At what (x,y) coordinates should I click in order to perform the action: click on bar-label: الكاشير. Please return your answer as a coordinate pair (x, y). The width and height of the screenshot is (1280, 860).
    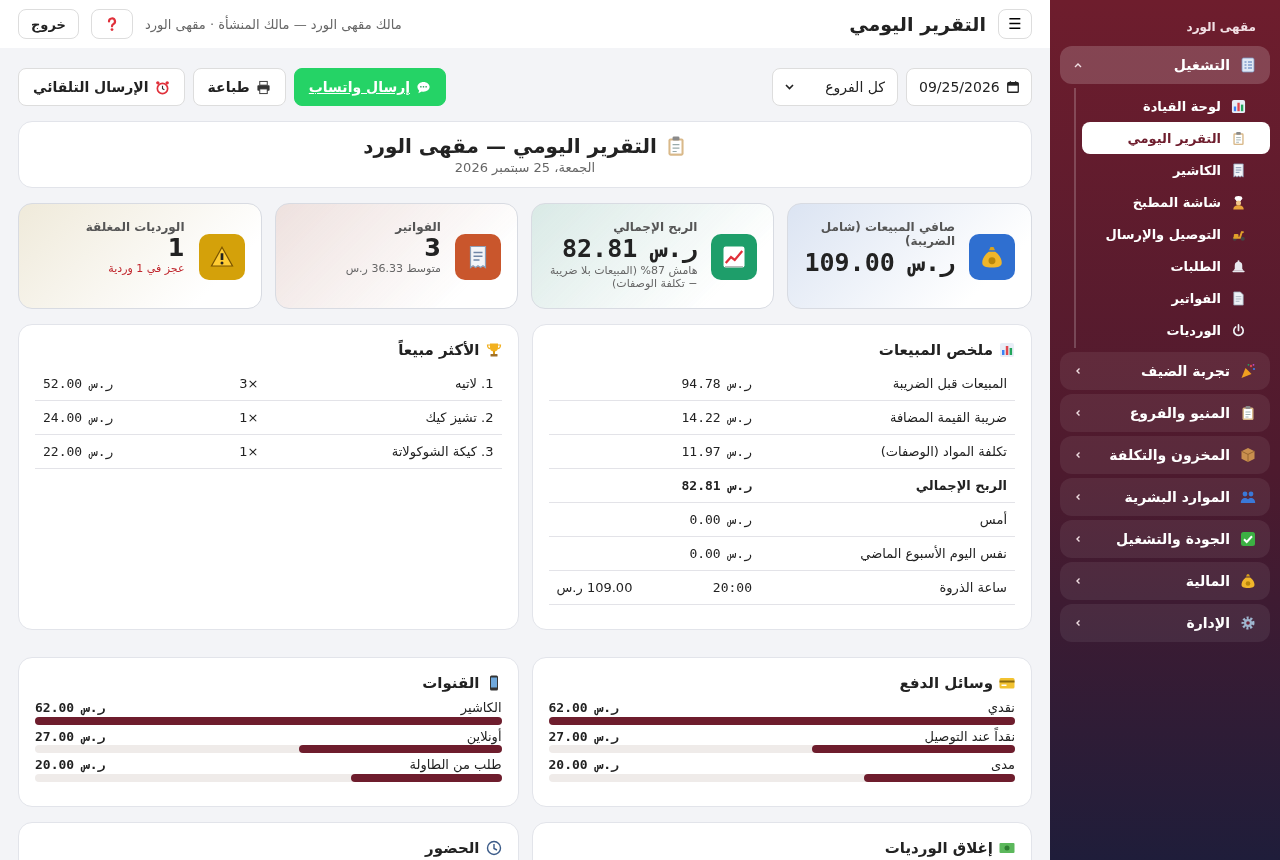
    Looking at the image, I should click on (481, 708).